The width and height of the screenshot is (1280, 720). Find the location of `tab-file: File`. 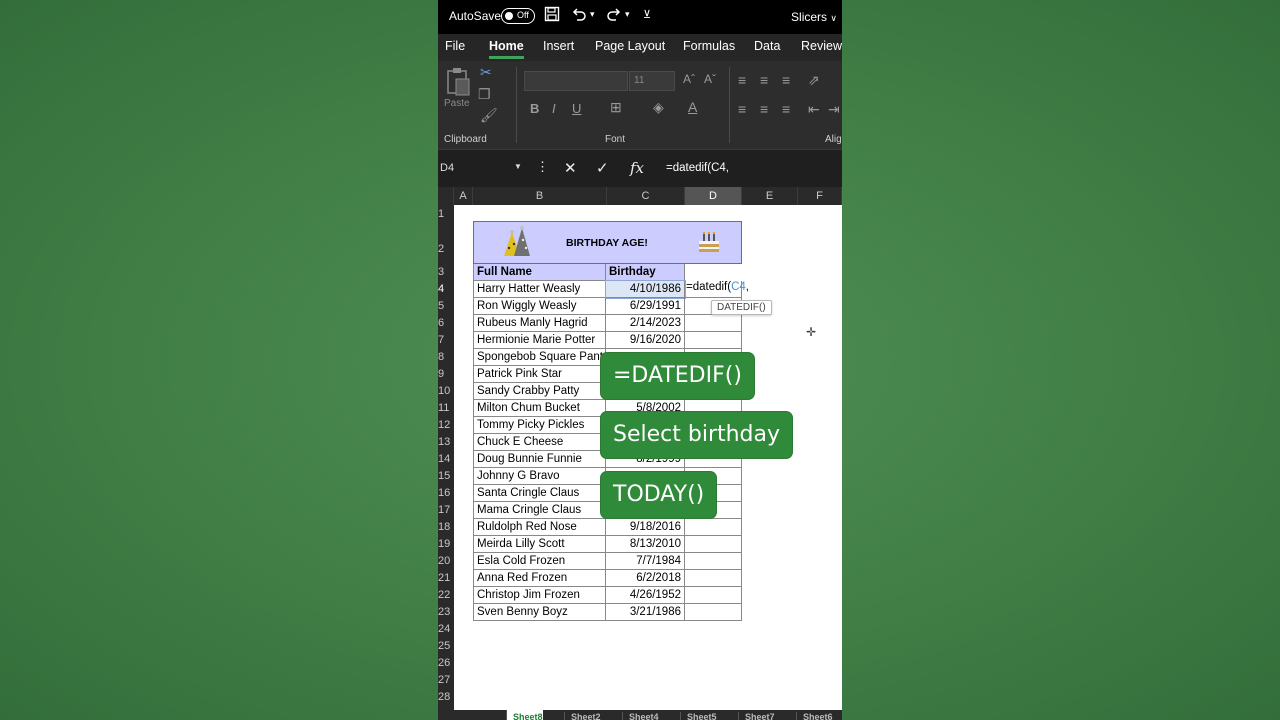

tab-file: File is located at coordinates (455, 46).